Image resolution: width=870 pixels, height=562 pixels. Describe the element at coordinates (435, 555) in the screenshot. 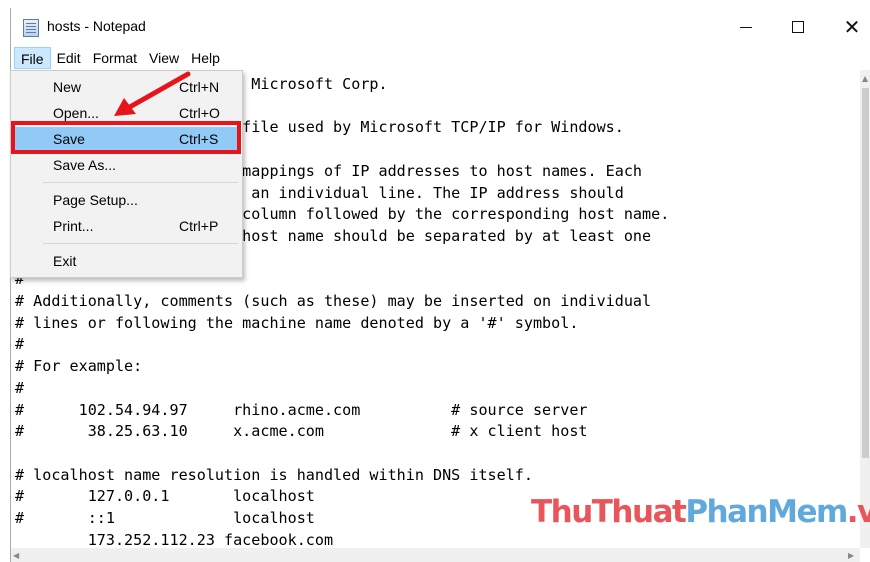

I see `horizontal-scrollbar: ◀ ▶` at that location.